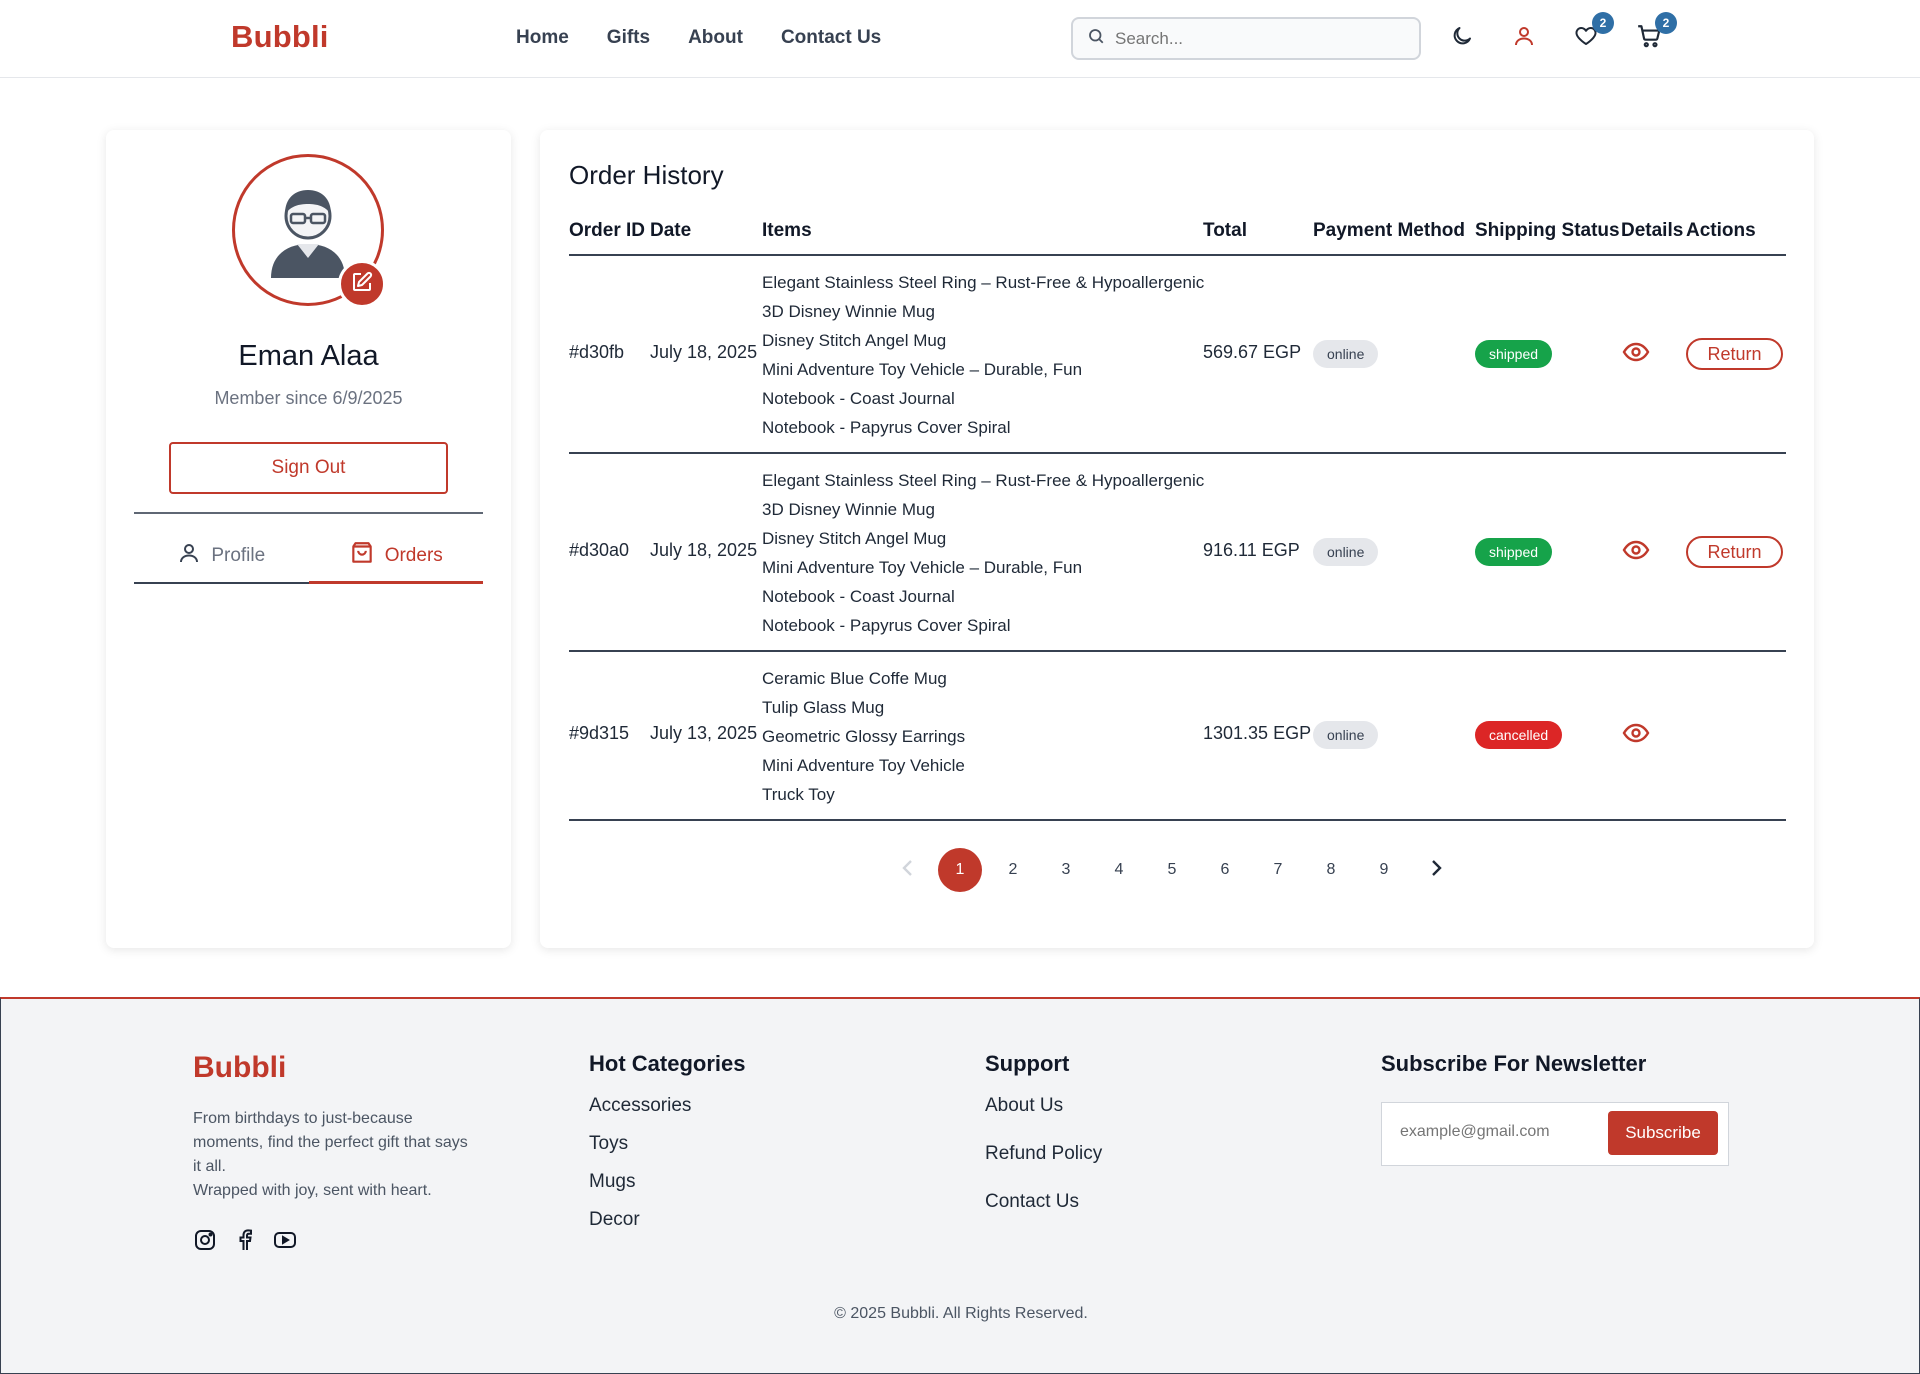 This screenshot has width=1920, height=1374. What do you see at coordinates (1524, 38) in the screenshot?
I see `account-button` at bounding box center [1524, 38].